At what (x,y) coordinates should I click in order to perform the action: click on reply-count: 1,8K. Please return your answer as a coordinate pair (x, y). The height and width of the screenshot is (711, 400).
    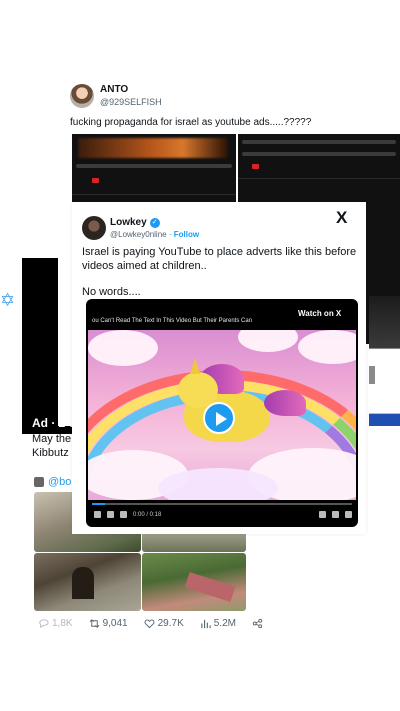
    Looking at the image, I should click on (62, 623).